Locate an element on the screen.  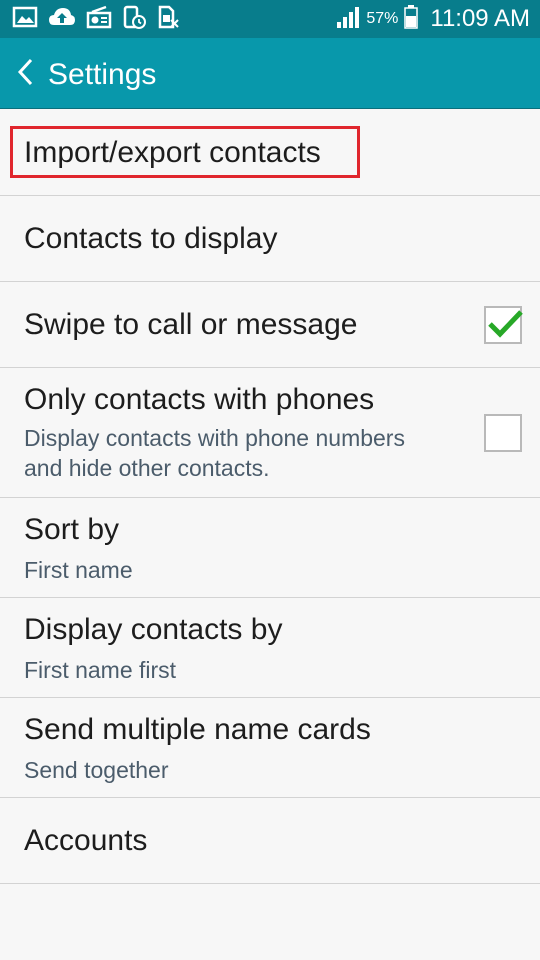
setting-accounts: Accounts is located at coordinates (270, 841).